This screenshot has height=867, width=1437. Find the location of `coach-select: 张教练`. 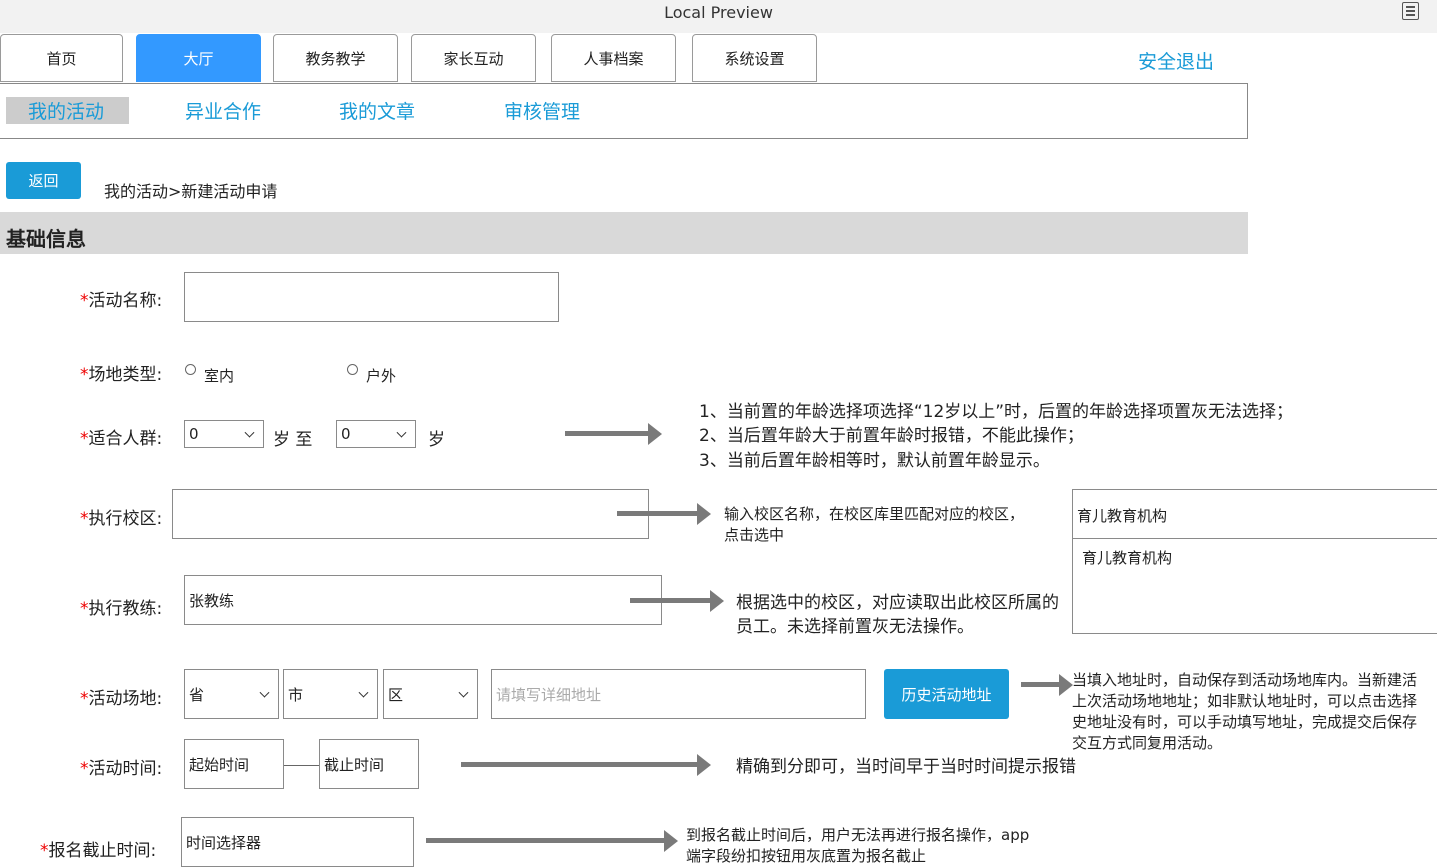

coach-select: 张教练 is located at coordinates (423, 600).